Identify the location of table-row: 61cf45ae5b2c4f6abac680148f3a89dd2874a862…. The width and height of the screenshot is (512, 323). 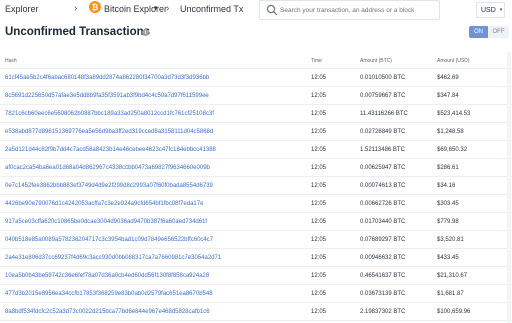
(256, 78).